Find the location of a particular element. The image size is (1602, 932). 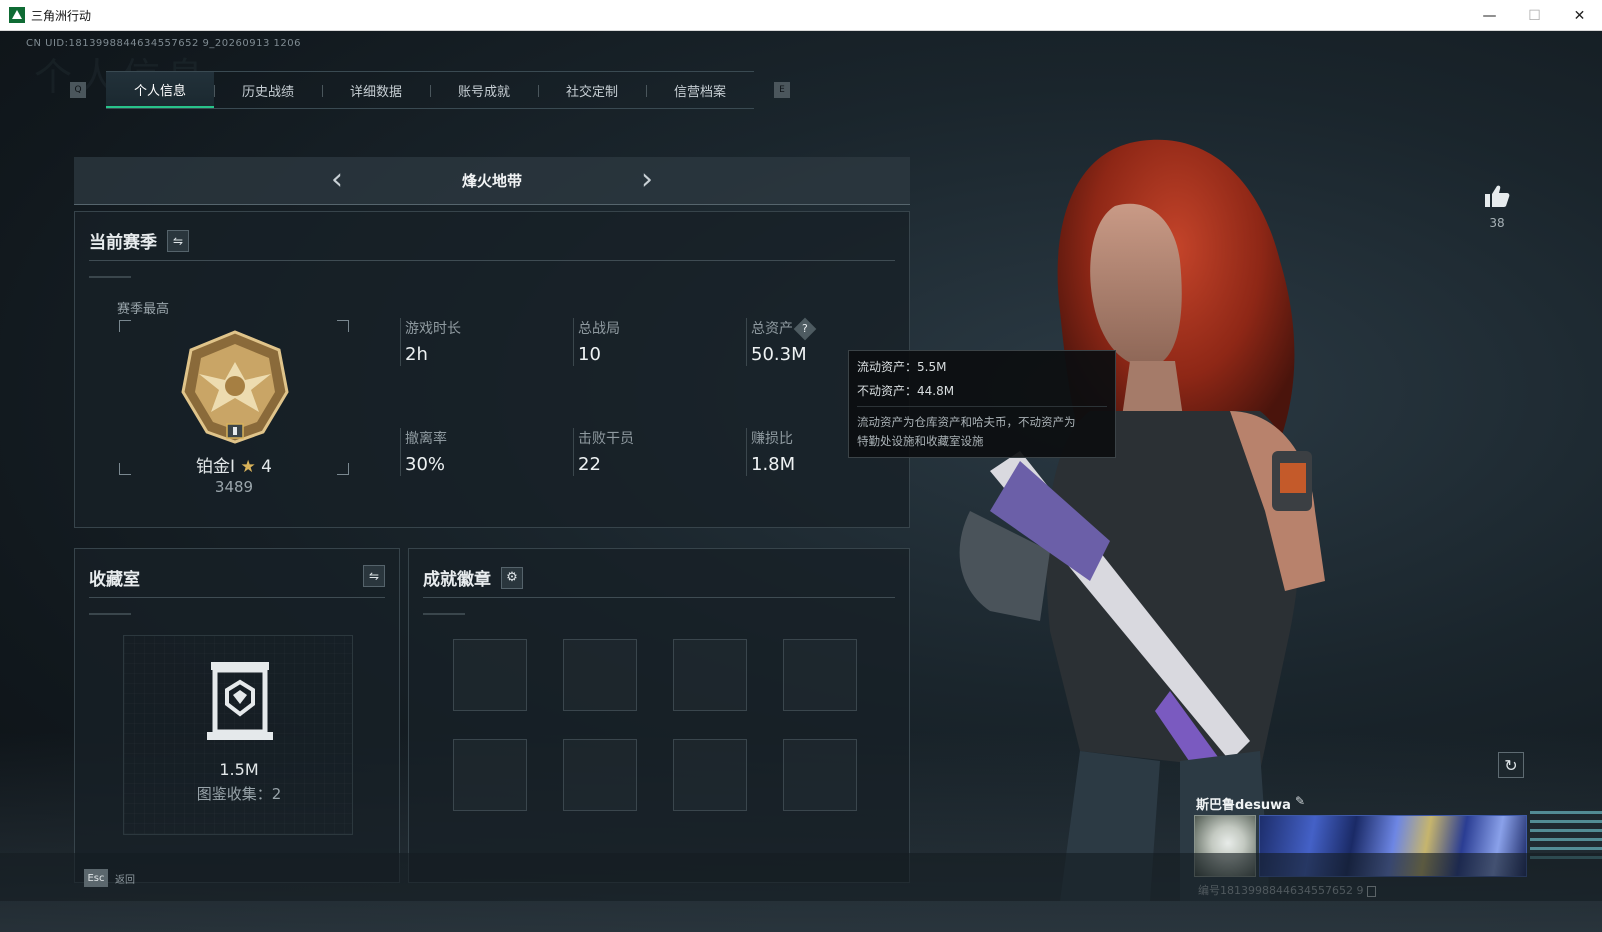

rank-star-count: 4 is located at coordinates (266, 467).